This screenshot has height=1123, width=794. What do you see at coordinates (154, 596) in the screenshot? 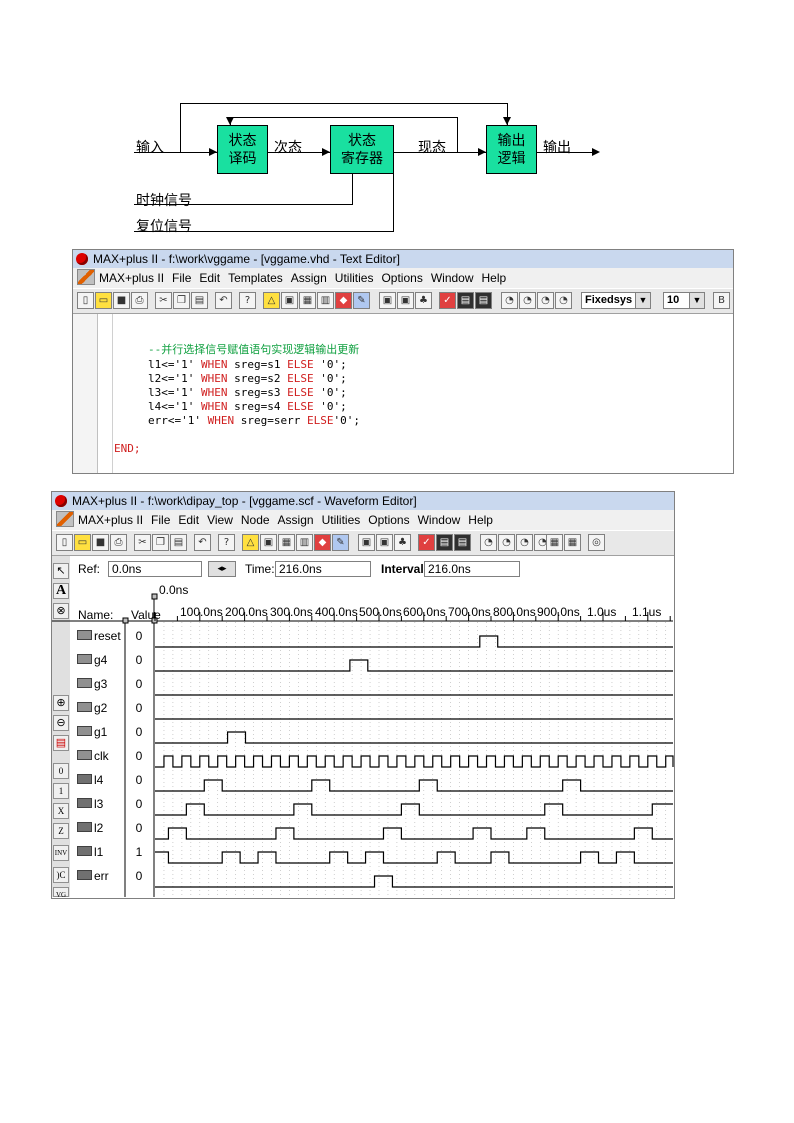
I see `cursor-handle` at bounding box center [154, 596].